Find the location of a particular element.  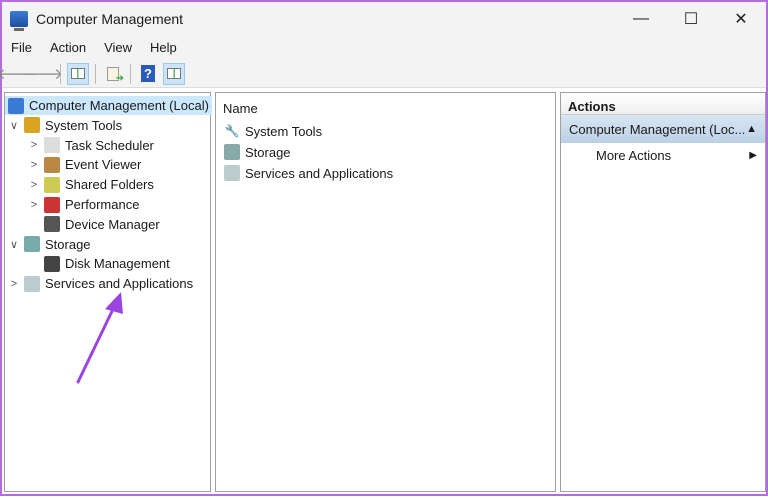

tree-item-label: Device Manager is located at coordinates (112, 224).